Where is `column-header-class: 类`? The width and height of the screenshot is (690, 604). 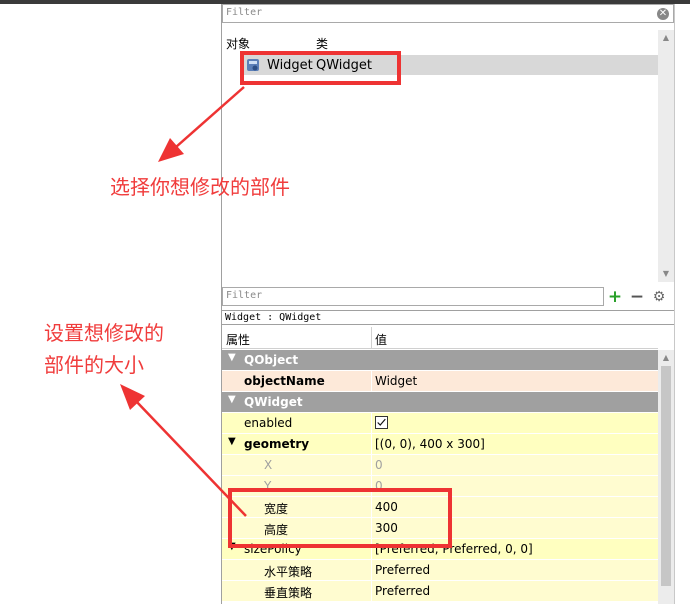 column-header-class: 类 is located at coordinates (322, 43).